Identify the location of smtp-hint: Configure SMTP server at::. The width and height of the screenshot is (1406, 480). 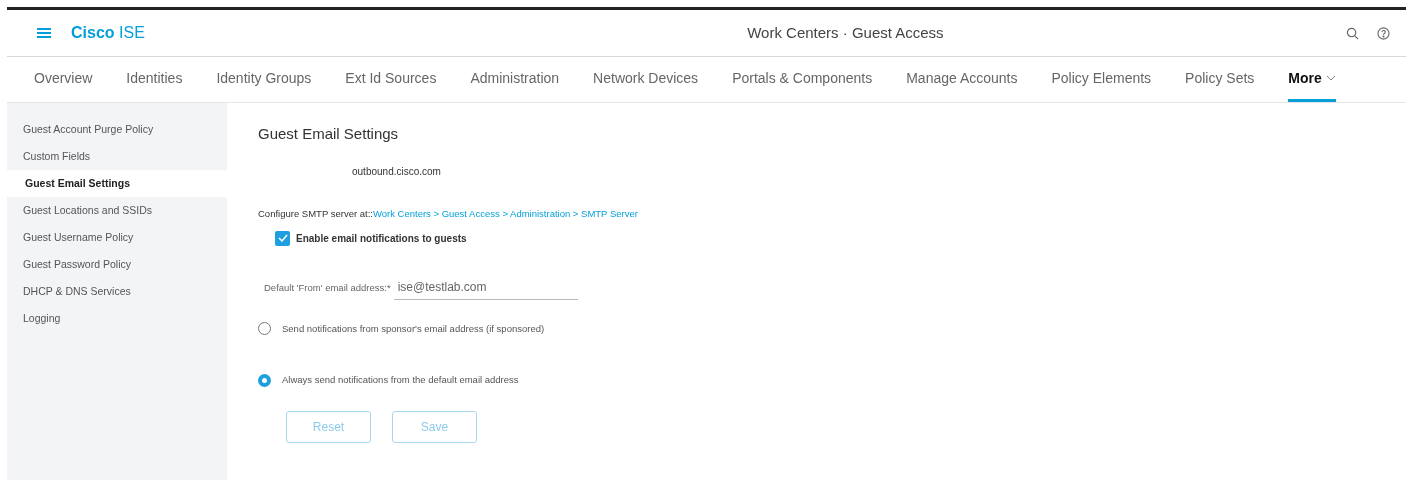
(315, 213).